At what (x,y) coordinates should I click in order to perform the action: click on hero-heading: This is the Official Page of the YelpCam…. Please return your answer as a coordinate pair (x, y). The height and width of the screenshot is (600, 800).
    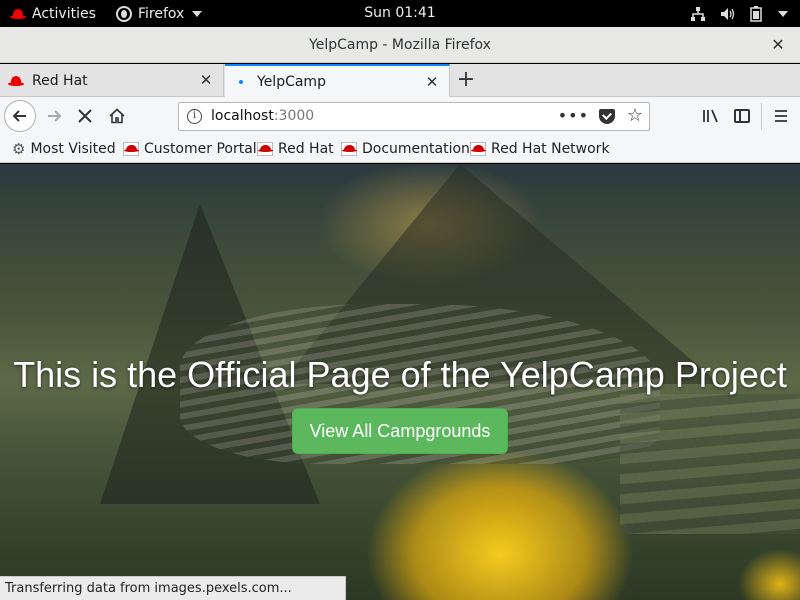
    Looking at the image, I should click on (400, 374).